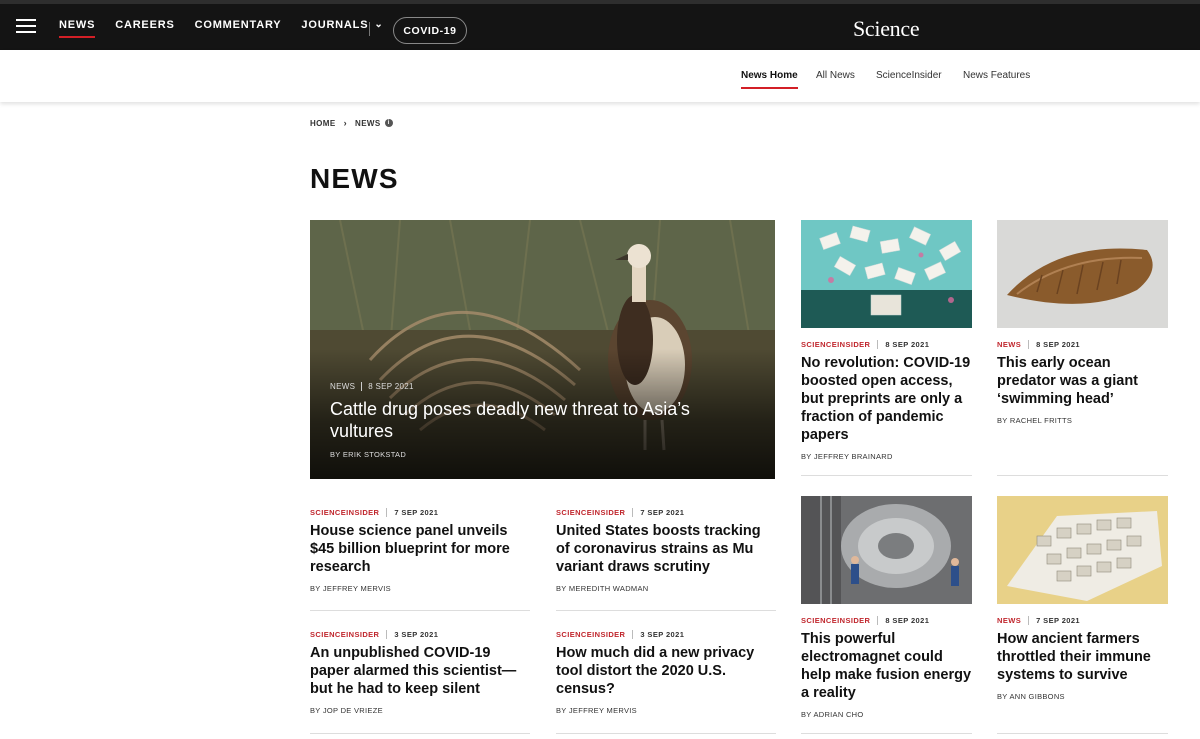 The height and width of the screenshot is (739, 1200). Describe the element at coordinates (379, 24) in the screenshot. I see `chevron-down-icon: ⌄` at that location.